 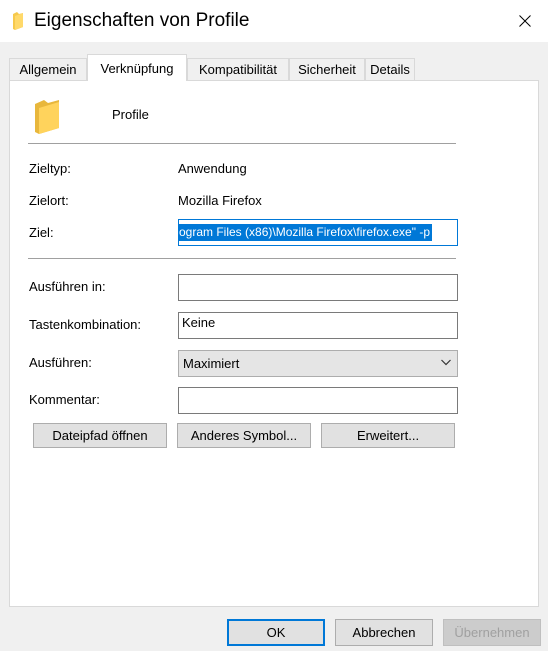 I want to click on title-bar: Eigenschaften von Profile, so click(x=274, y=21).